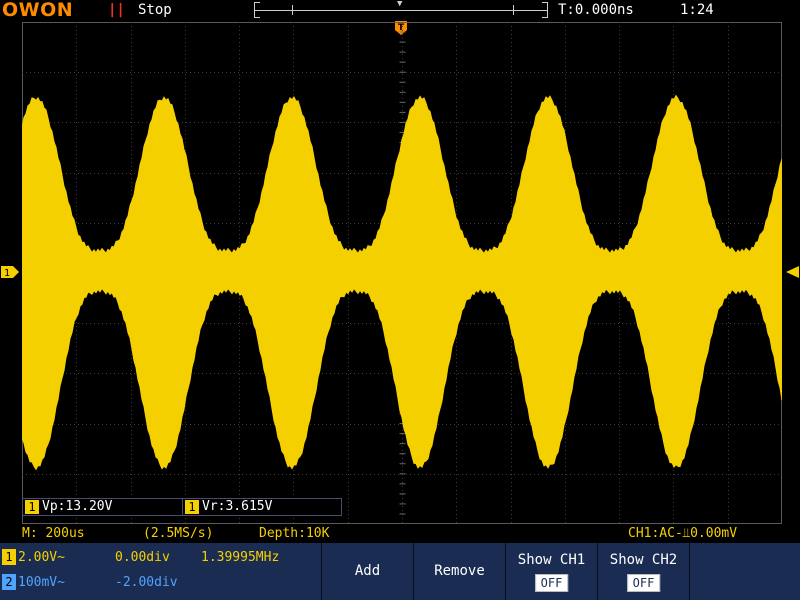 This screenshot has height=600, width=800. I want to click on show-ch1-button: Show CH1 OFF, so click(551, 571).